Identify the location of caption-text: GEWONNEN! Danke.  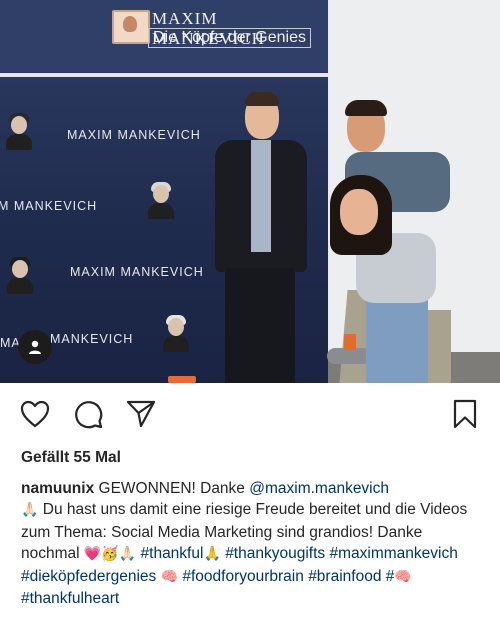
(172, 488).